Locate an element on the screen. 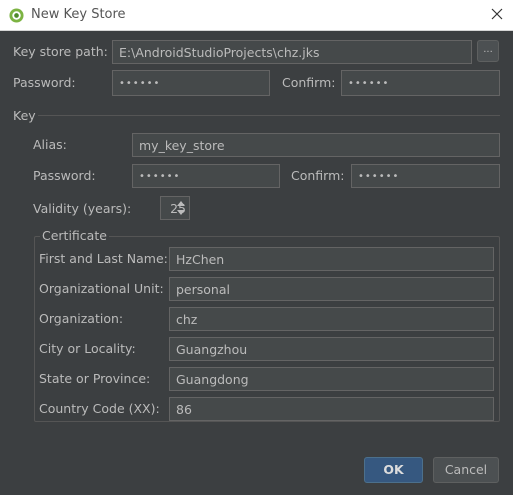  keystore-path-label: Key store path: is located at coordinates (60, 51).